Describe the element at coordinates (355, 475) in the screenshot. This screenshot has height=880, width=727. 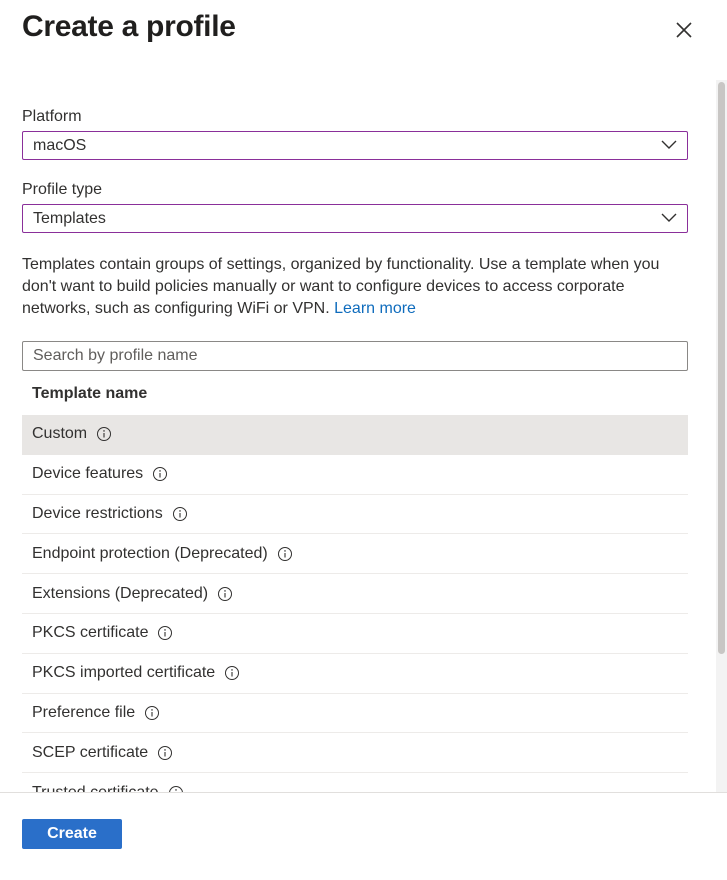
I see `table-row: Device features` at that location.